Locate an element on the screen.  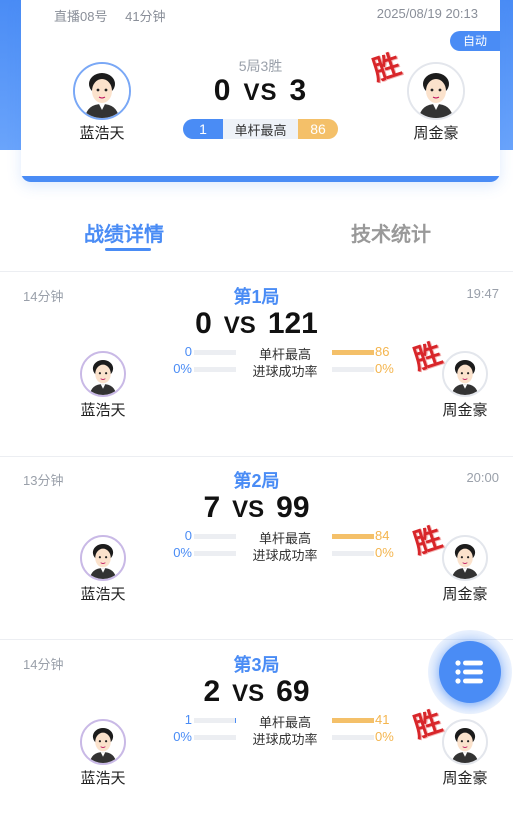
score-right: 99 is located at coordinates (293, 507).